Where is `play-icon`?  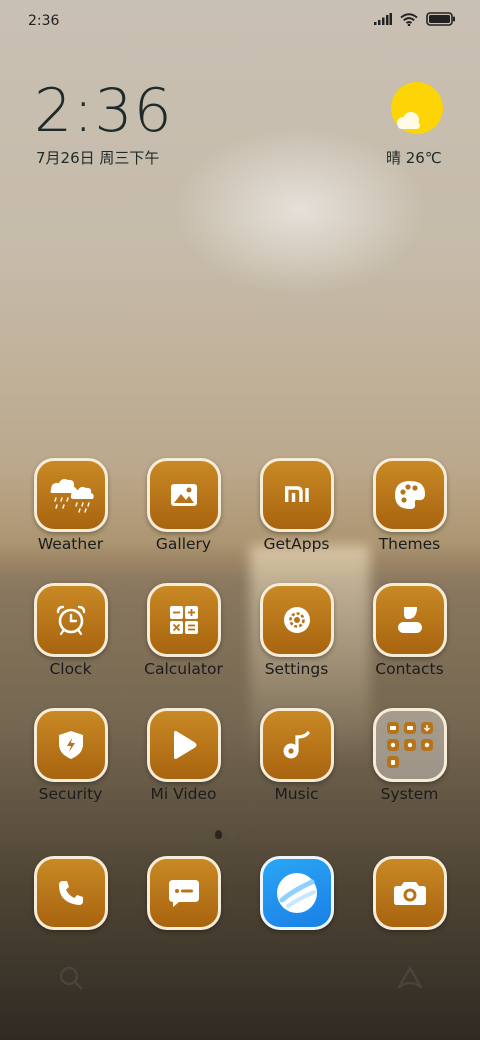 play-icon is located at coordinates (183, 745).